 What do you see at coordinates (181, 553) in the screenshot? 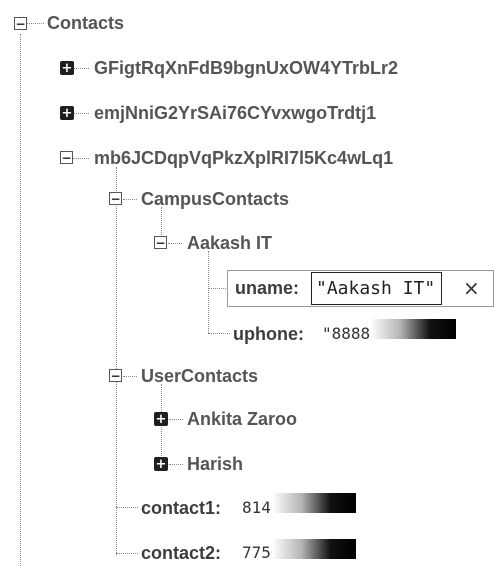
I see `contact2-key: contact2:` at bounding box center [181, 553].